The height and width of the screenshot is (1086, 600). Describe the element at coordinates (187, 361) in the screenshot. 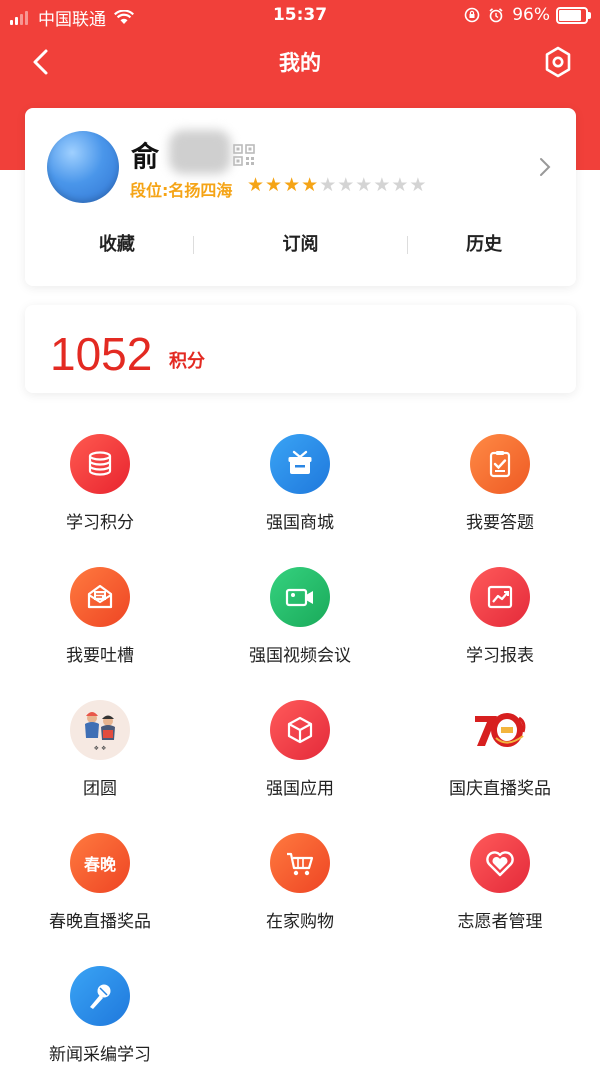

I see `points-unit: 积分` at that location.